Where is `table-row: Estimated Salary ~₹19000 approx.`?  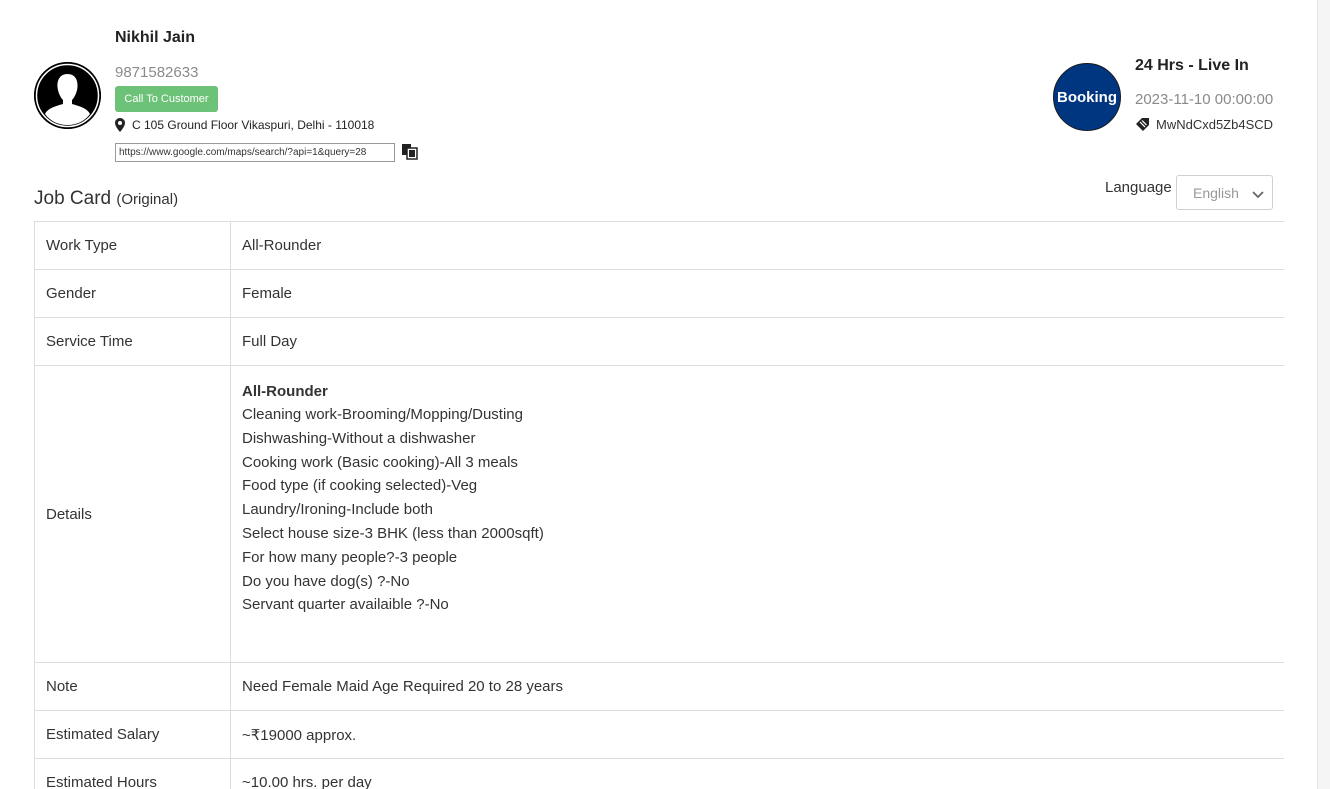
table-row: Estimated Salary ~₹19000 approx. is located at coordinates (659, 734).